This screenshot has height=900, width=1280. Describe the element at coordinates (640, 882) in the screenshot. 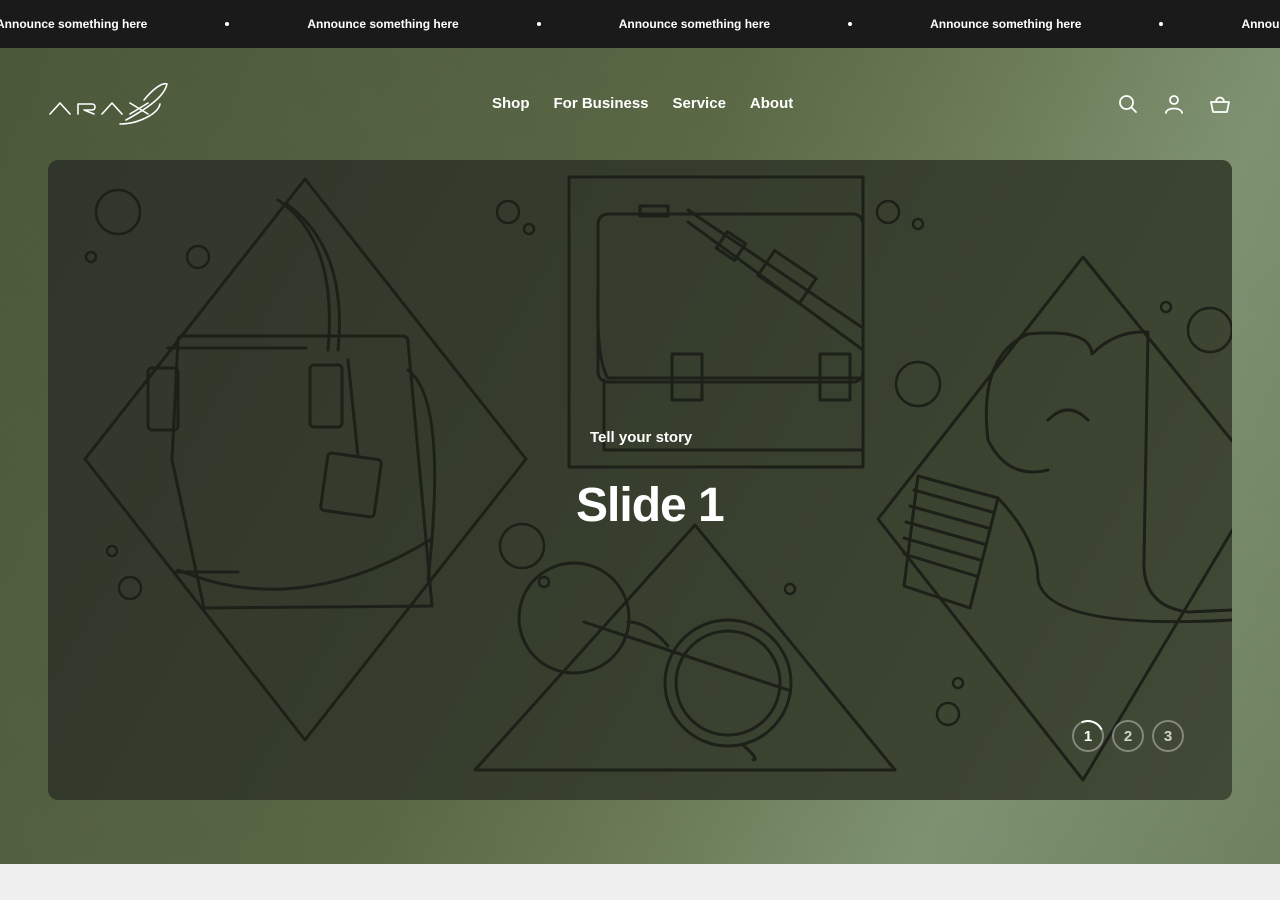

I see `page-content-strip` at that location.